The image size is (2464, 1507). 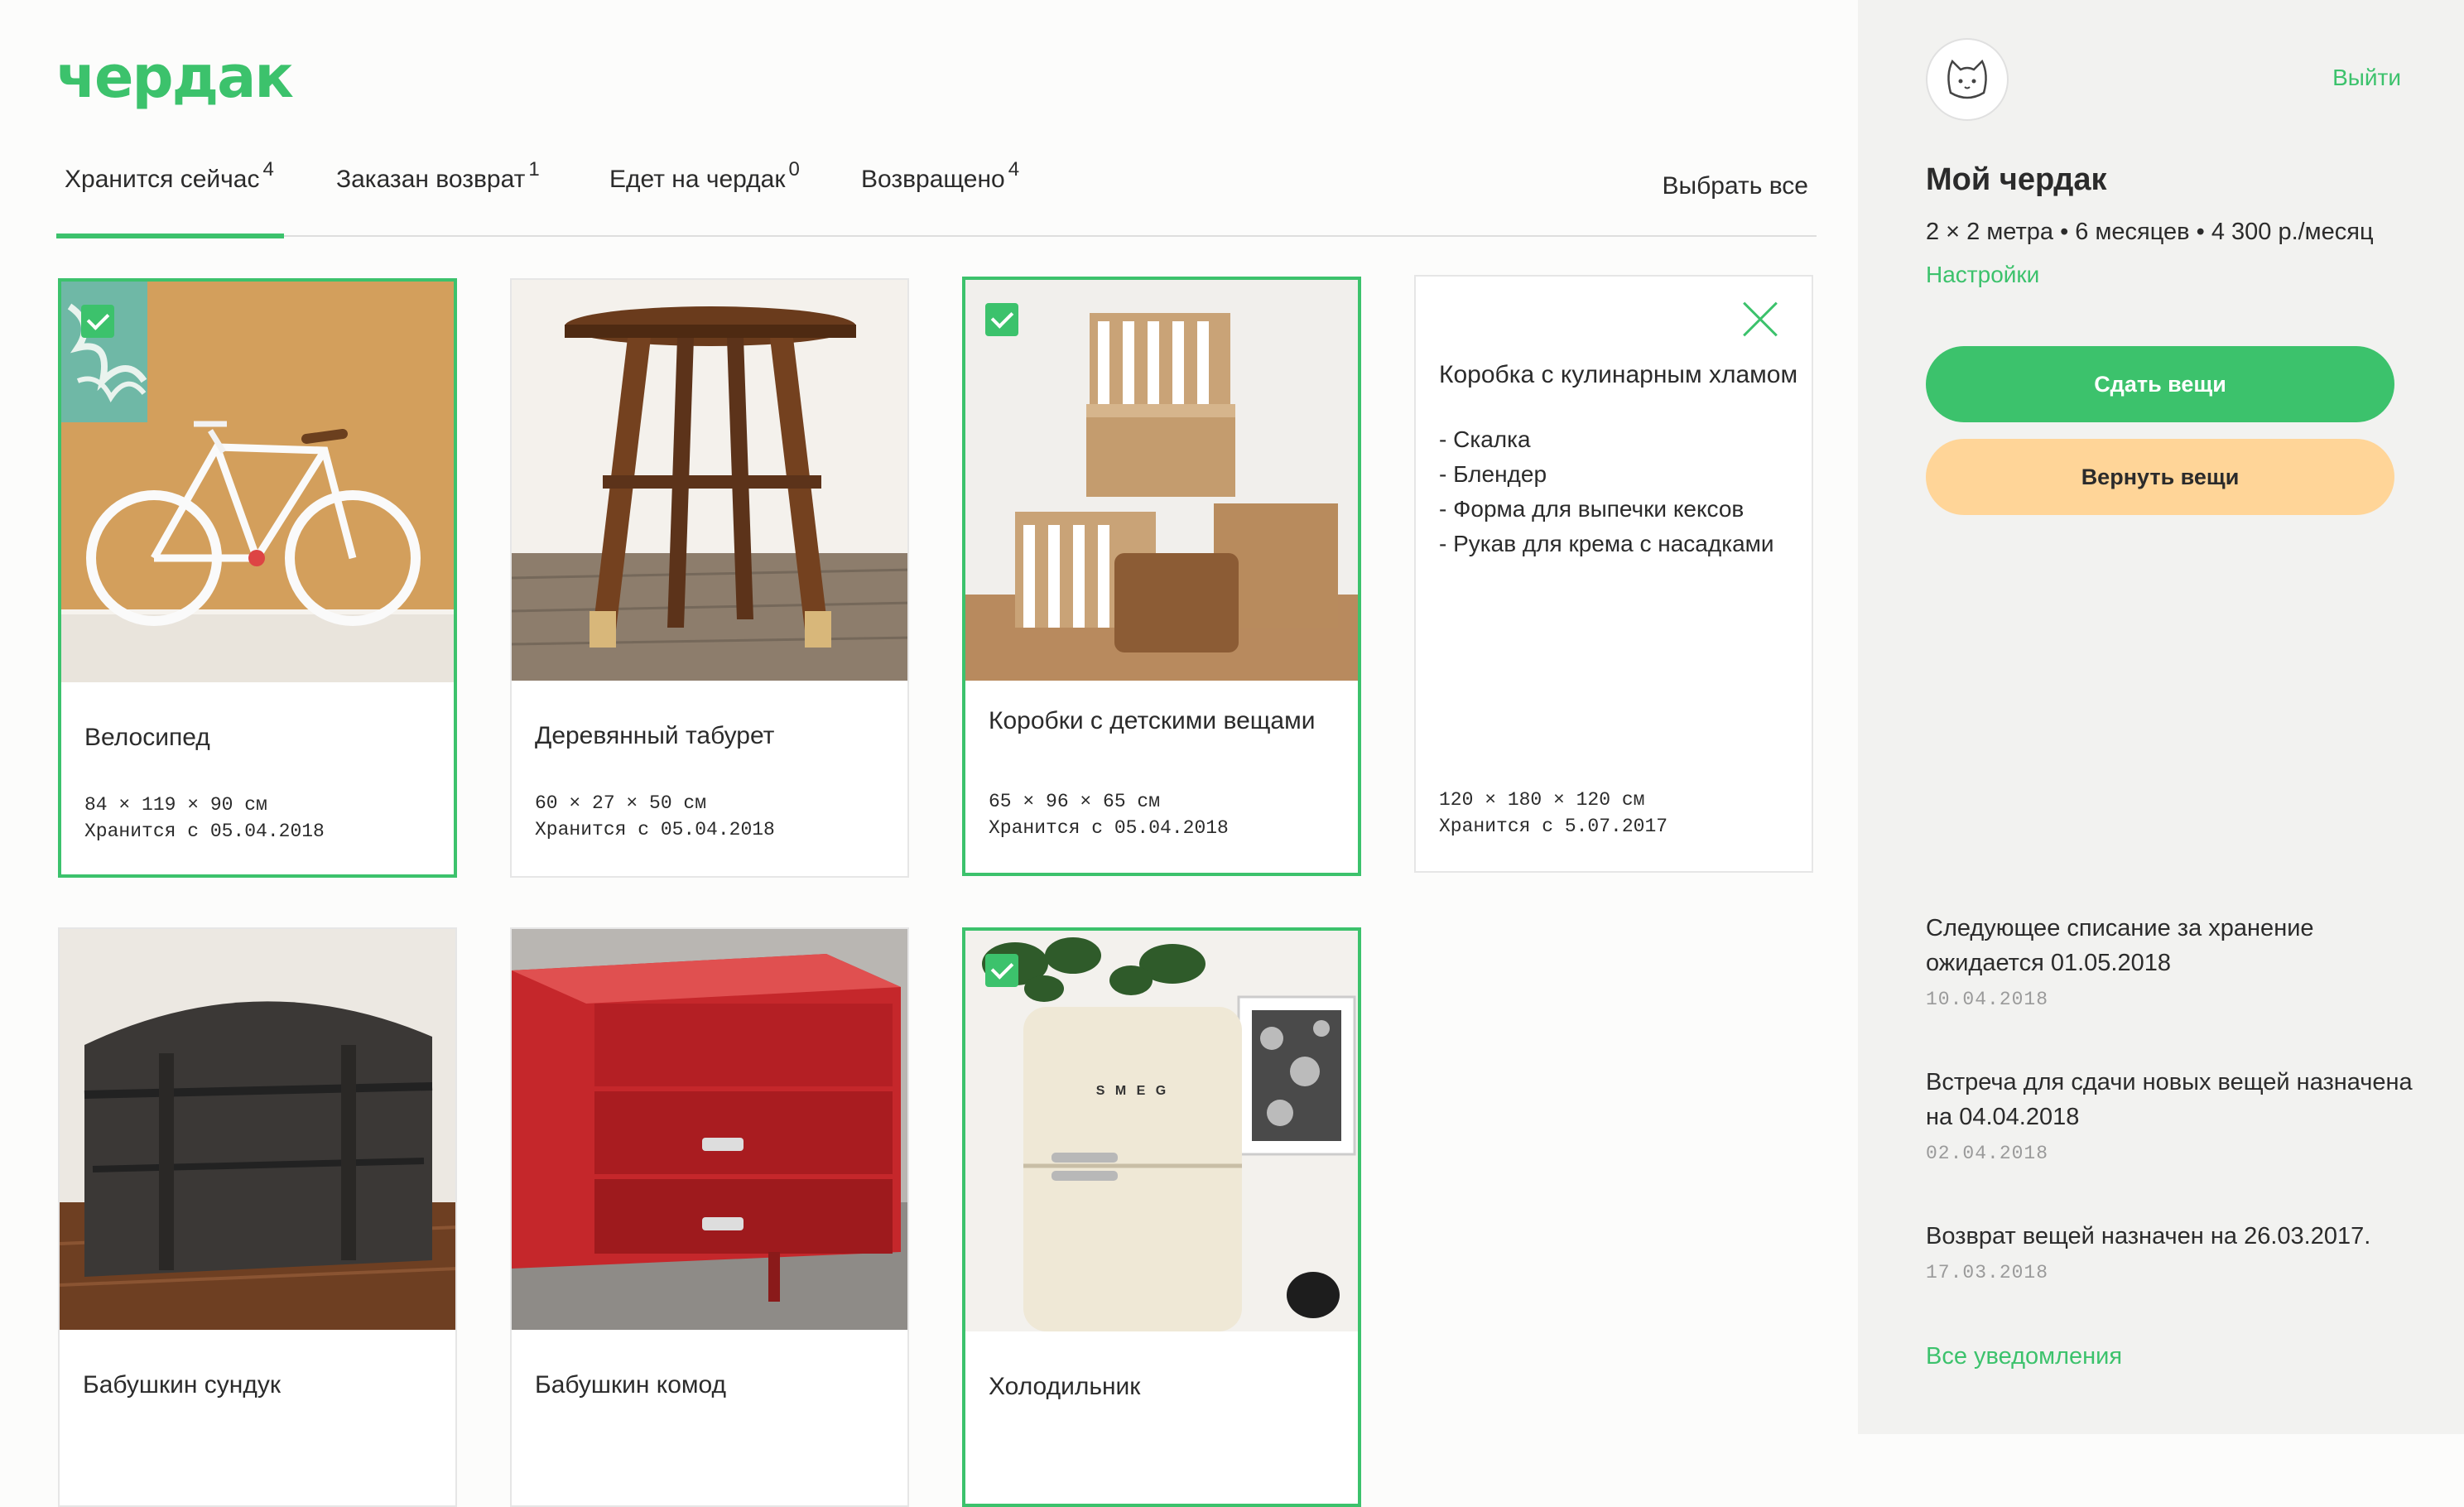 What do you see at coordinates (1988, 1153) in the screenshot?
I see `notification-date: 02.04.2018` at bounding box center [1988, 1153].